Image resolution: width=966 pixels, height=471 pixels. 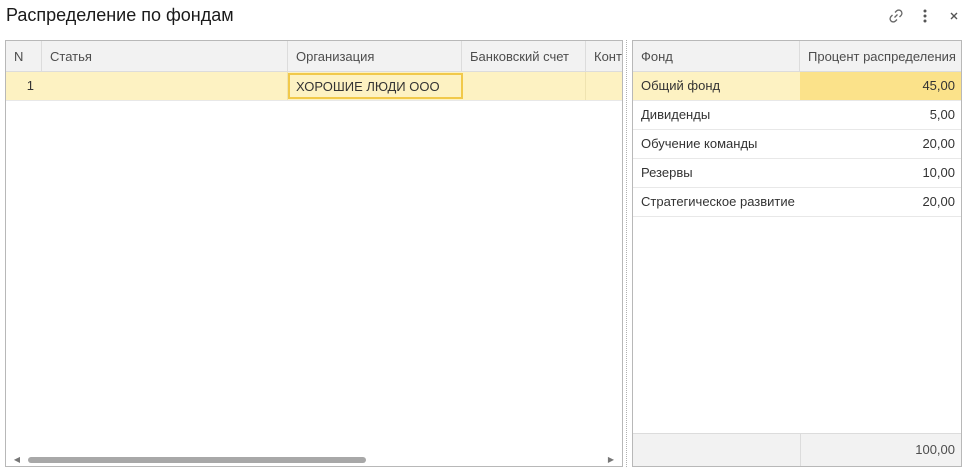 I want to click on table-row: Дивиденды 5,00, so click(x=797, y=115).